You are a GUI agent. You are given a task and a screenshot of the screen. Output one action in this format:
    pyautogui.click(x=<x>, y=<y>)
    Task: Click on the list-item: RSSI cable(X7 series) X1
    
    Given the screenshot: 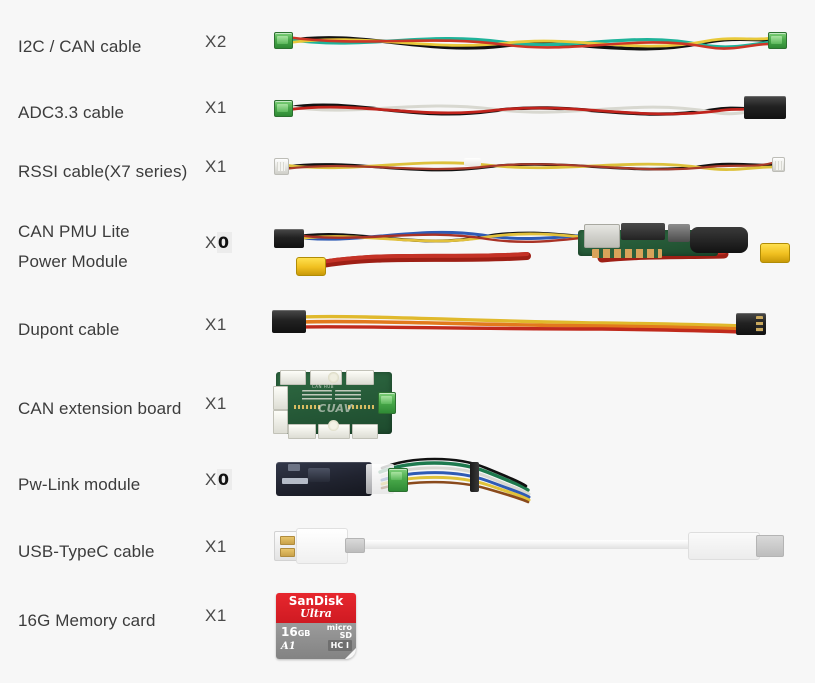 What is the action you would take?
    pyautogui.click(x=407, y=170)
    